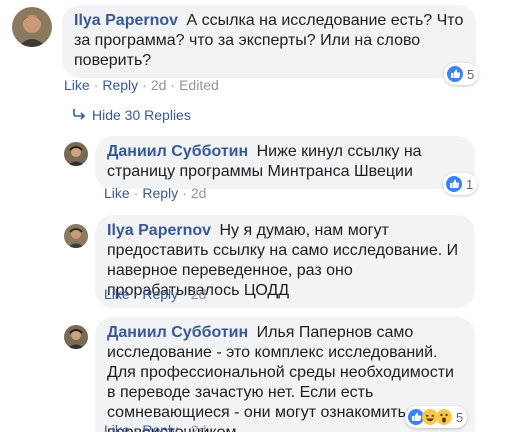 Image resolution: width=518 pixels, height=432 pixels. Describe the element at coordinates (126, 20) in the screenshot. I see `comment-author: Ilya Papernov` at that location.